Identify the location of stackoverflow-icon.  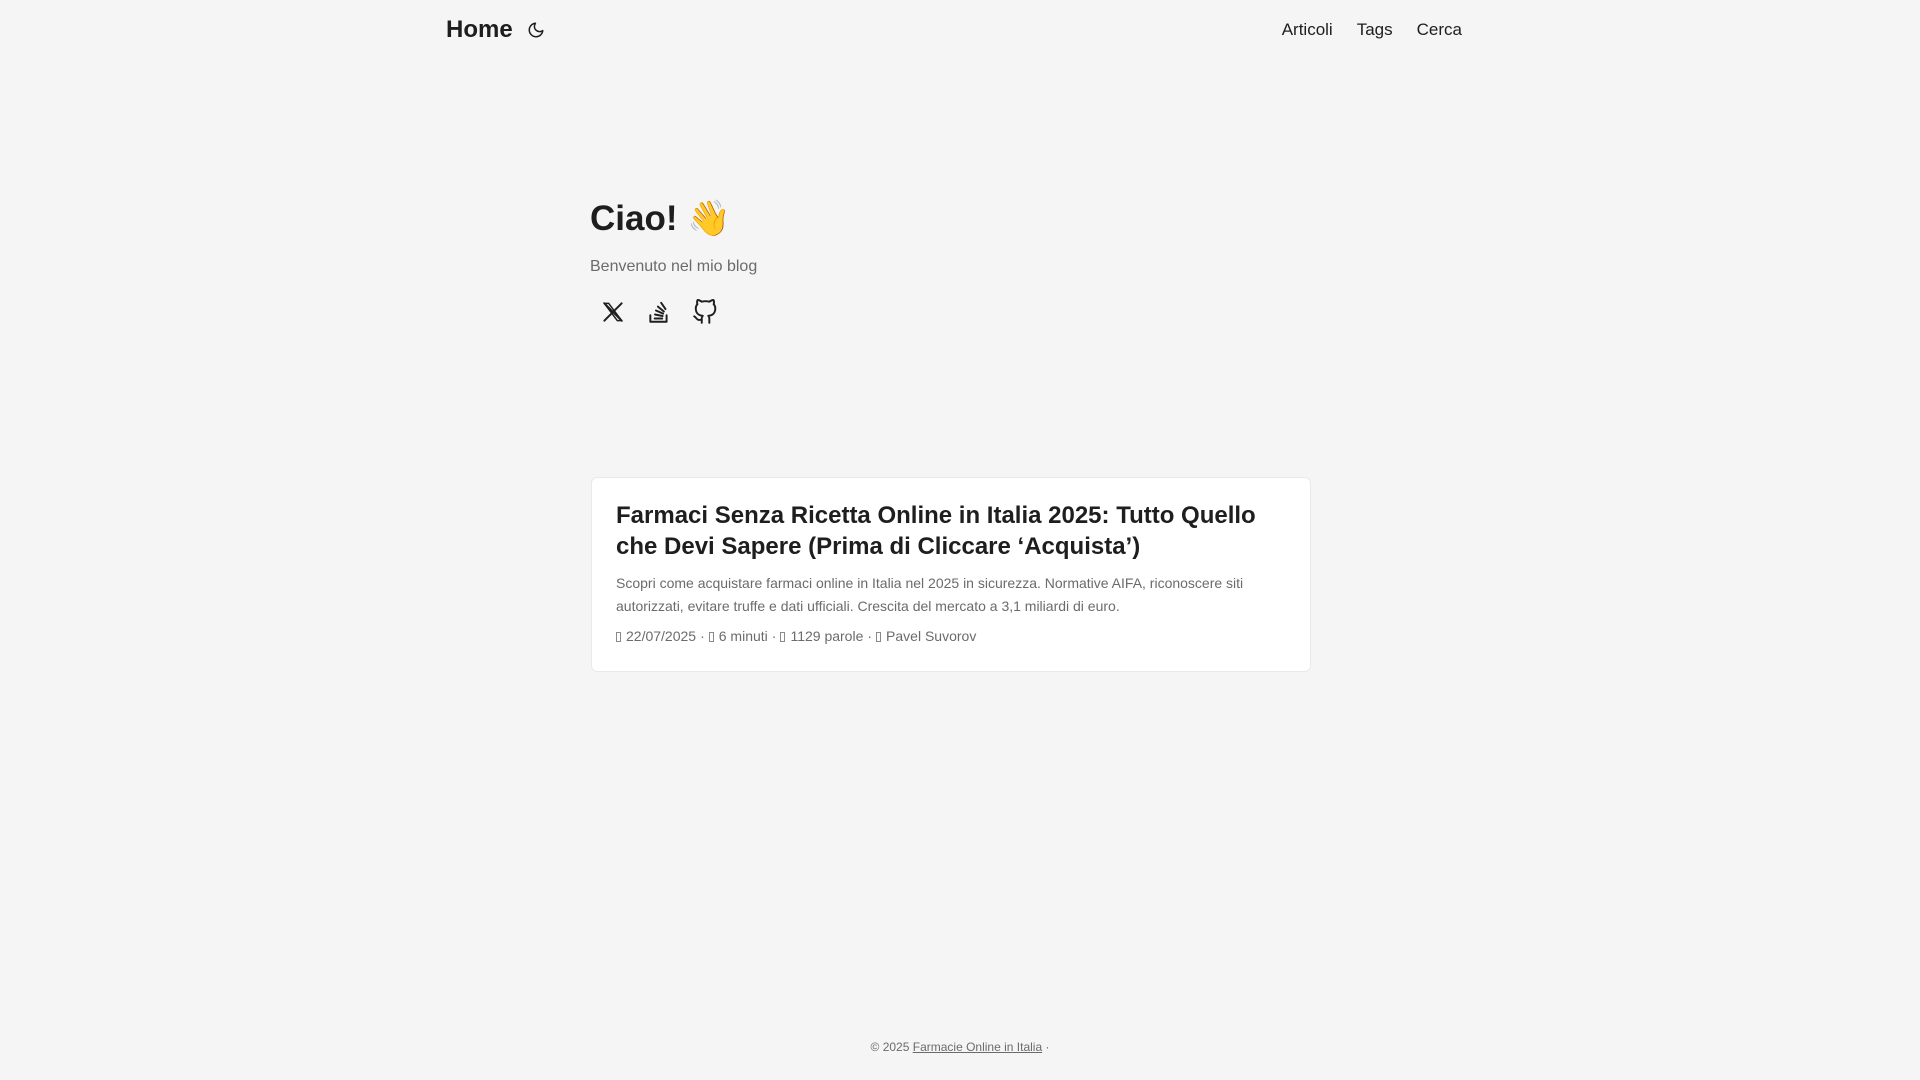
(658, 312).